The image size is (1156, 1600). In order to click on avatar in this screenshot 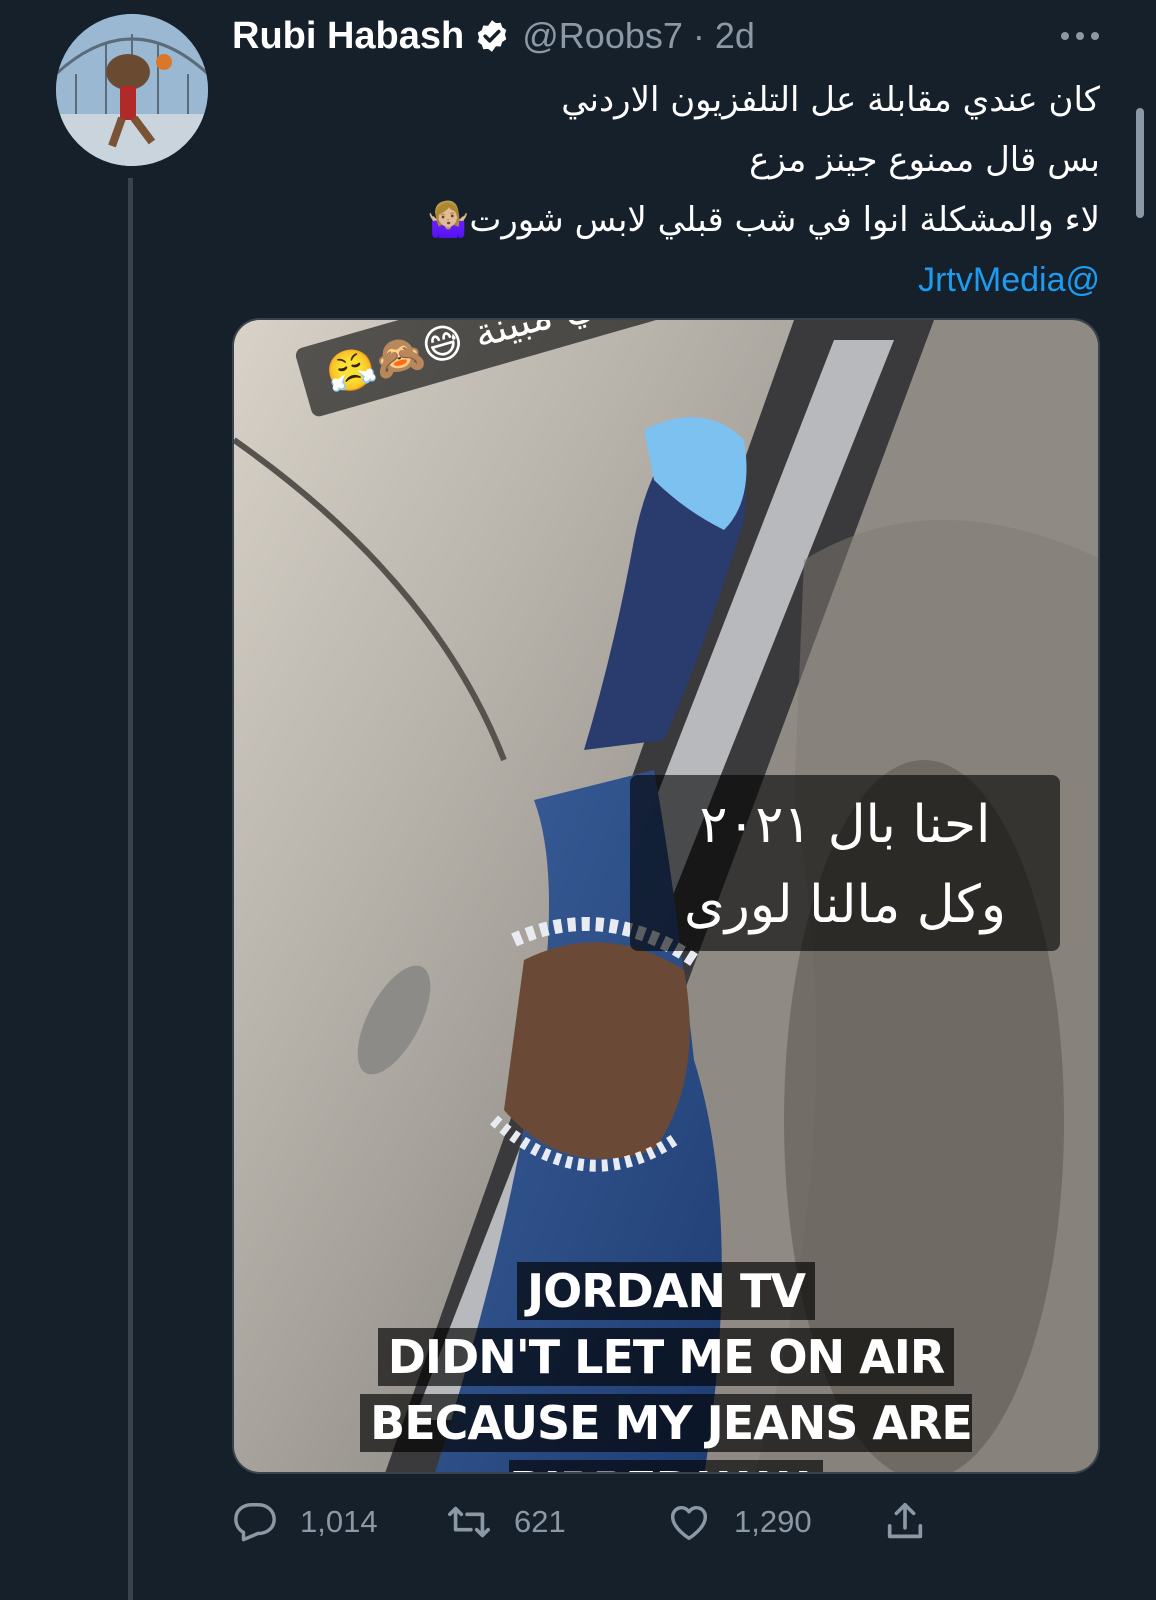, I will do `click(132, 90)`.